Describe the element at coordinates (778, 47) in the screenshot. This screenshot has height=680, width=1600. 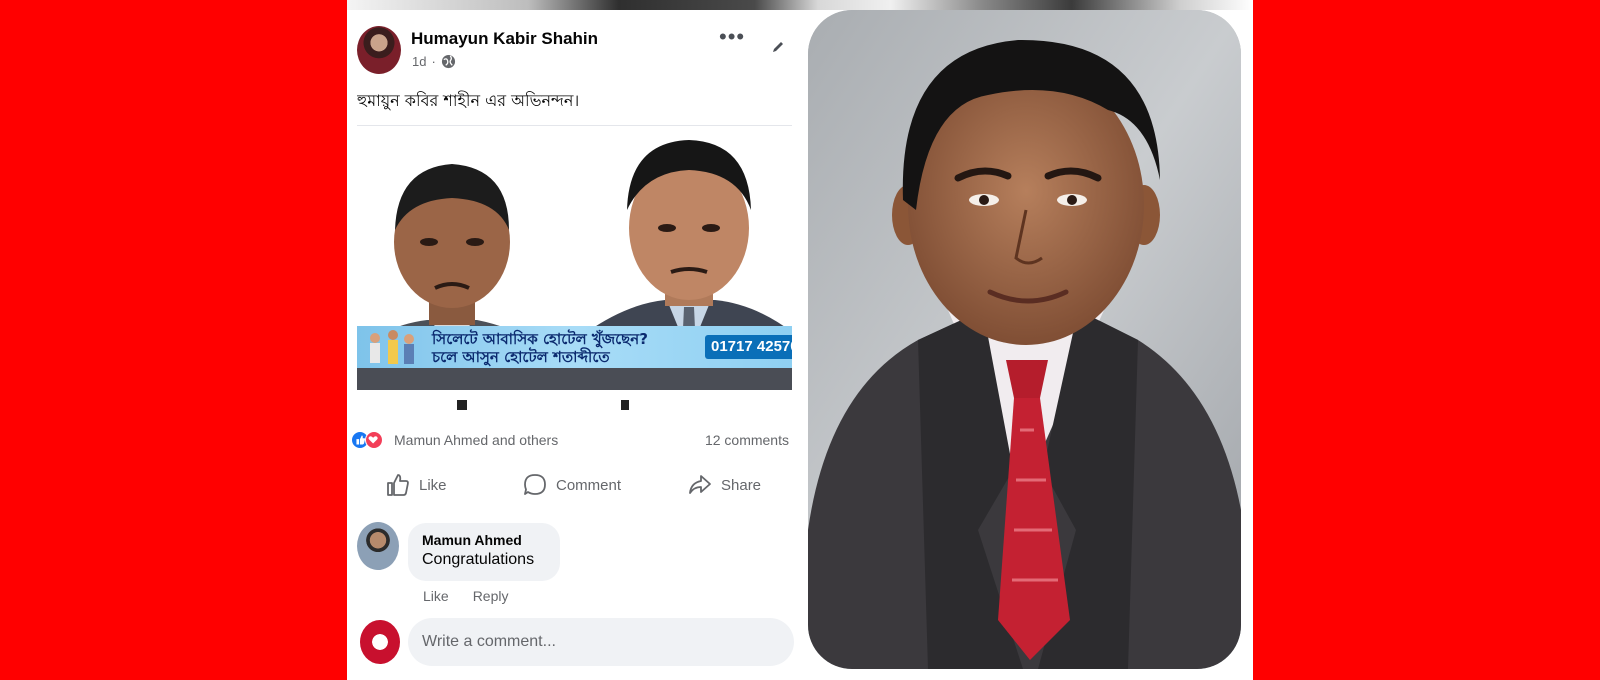
I see `edit-icon` at that location.